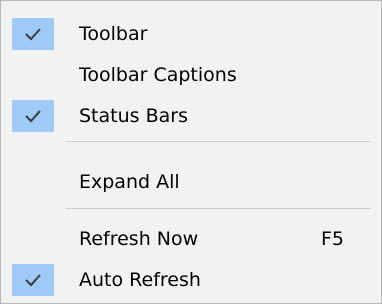 This screenshot has width=382, height=304. What do you see at coordinates (191, 34) in the screenshot?
I see `menu-item-toolbar: Toolbar` at bounding box center [191, 34].